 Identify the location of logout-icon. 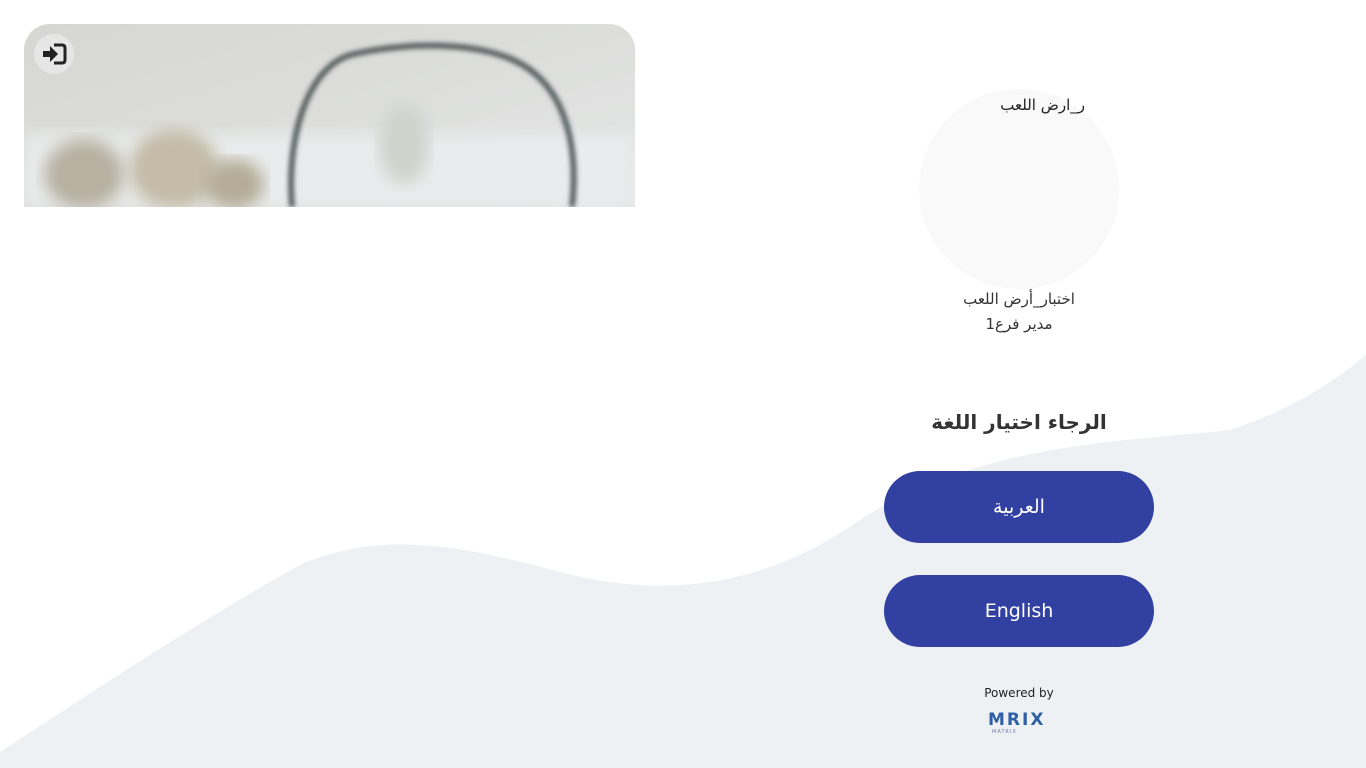
(55, 54).